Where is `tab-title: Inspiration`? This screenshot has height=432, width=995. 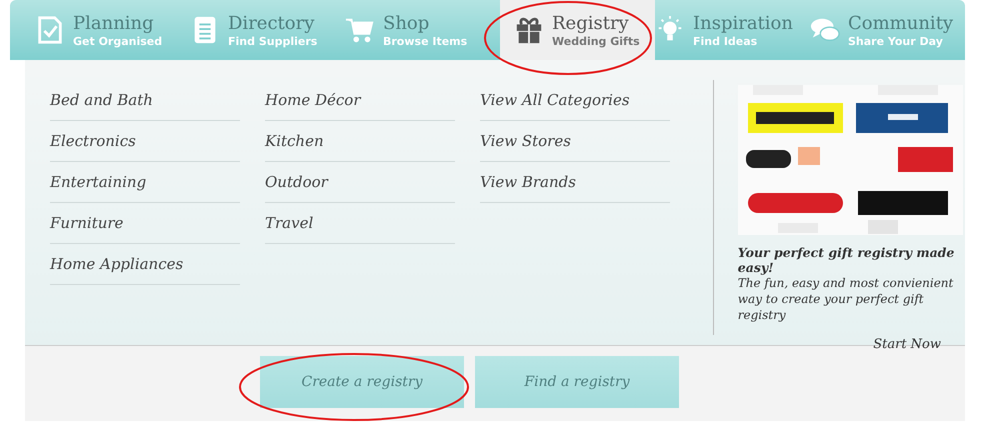
tab-title: Inspiration is located at coordinates (743, 23).